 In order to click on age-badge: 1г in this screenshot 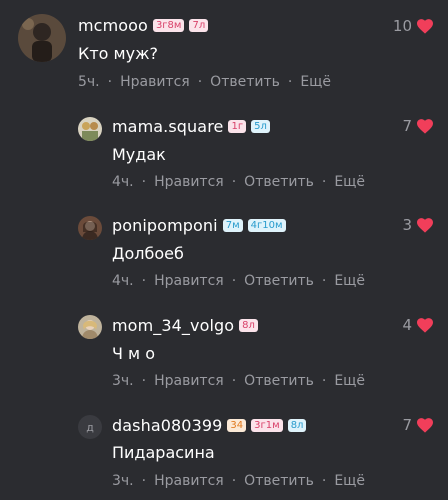, I will do `click(237, 126)`.